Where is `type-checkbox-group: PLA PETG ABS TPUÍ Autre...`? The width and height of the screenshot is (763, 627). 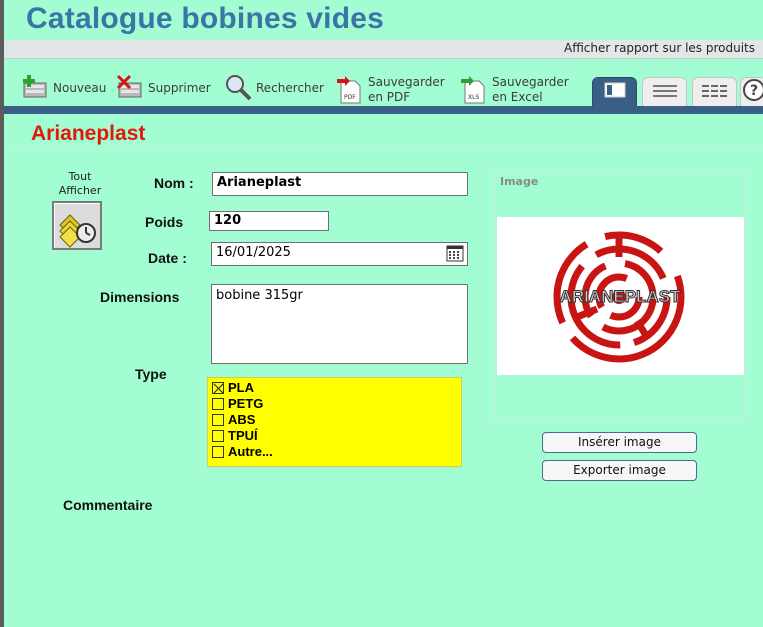 type-checkbox-group: PLA PETG ABS TPUÍ Autre... is located at coordinates (334, 422).